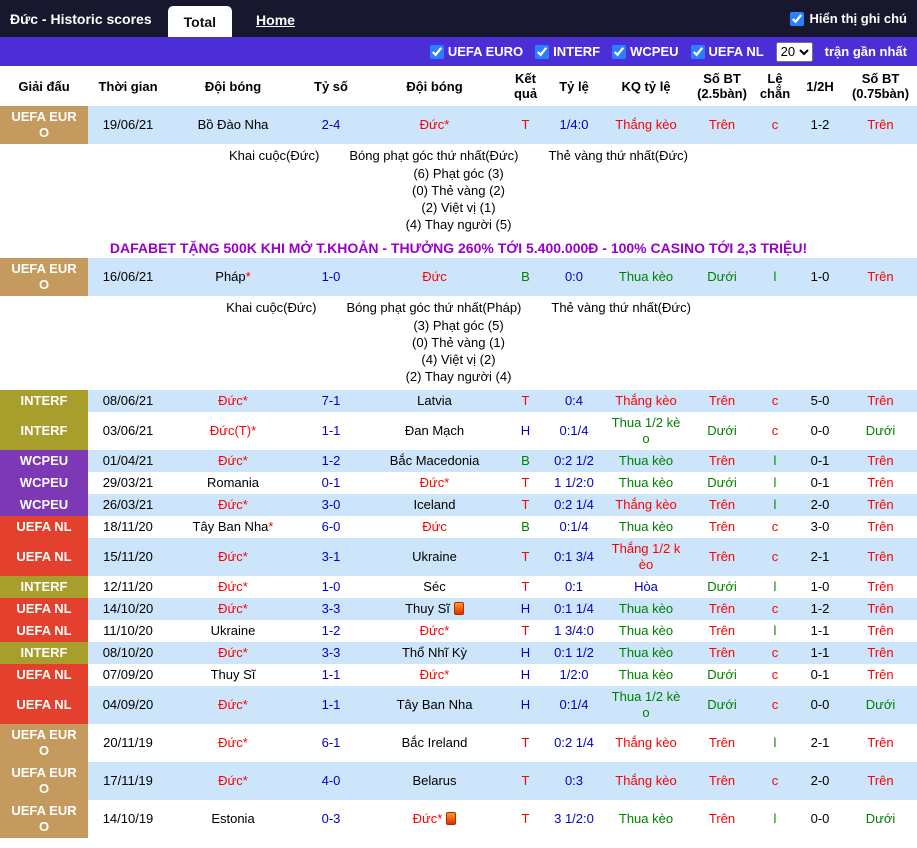 The height and width of the screenshot is (848, 917). What do you see at coordinates (233, 431) in the screenshot?
I see `home-team: Đức(T)*` at bounding box center [233, 431].